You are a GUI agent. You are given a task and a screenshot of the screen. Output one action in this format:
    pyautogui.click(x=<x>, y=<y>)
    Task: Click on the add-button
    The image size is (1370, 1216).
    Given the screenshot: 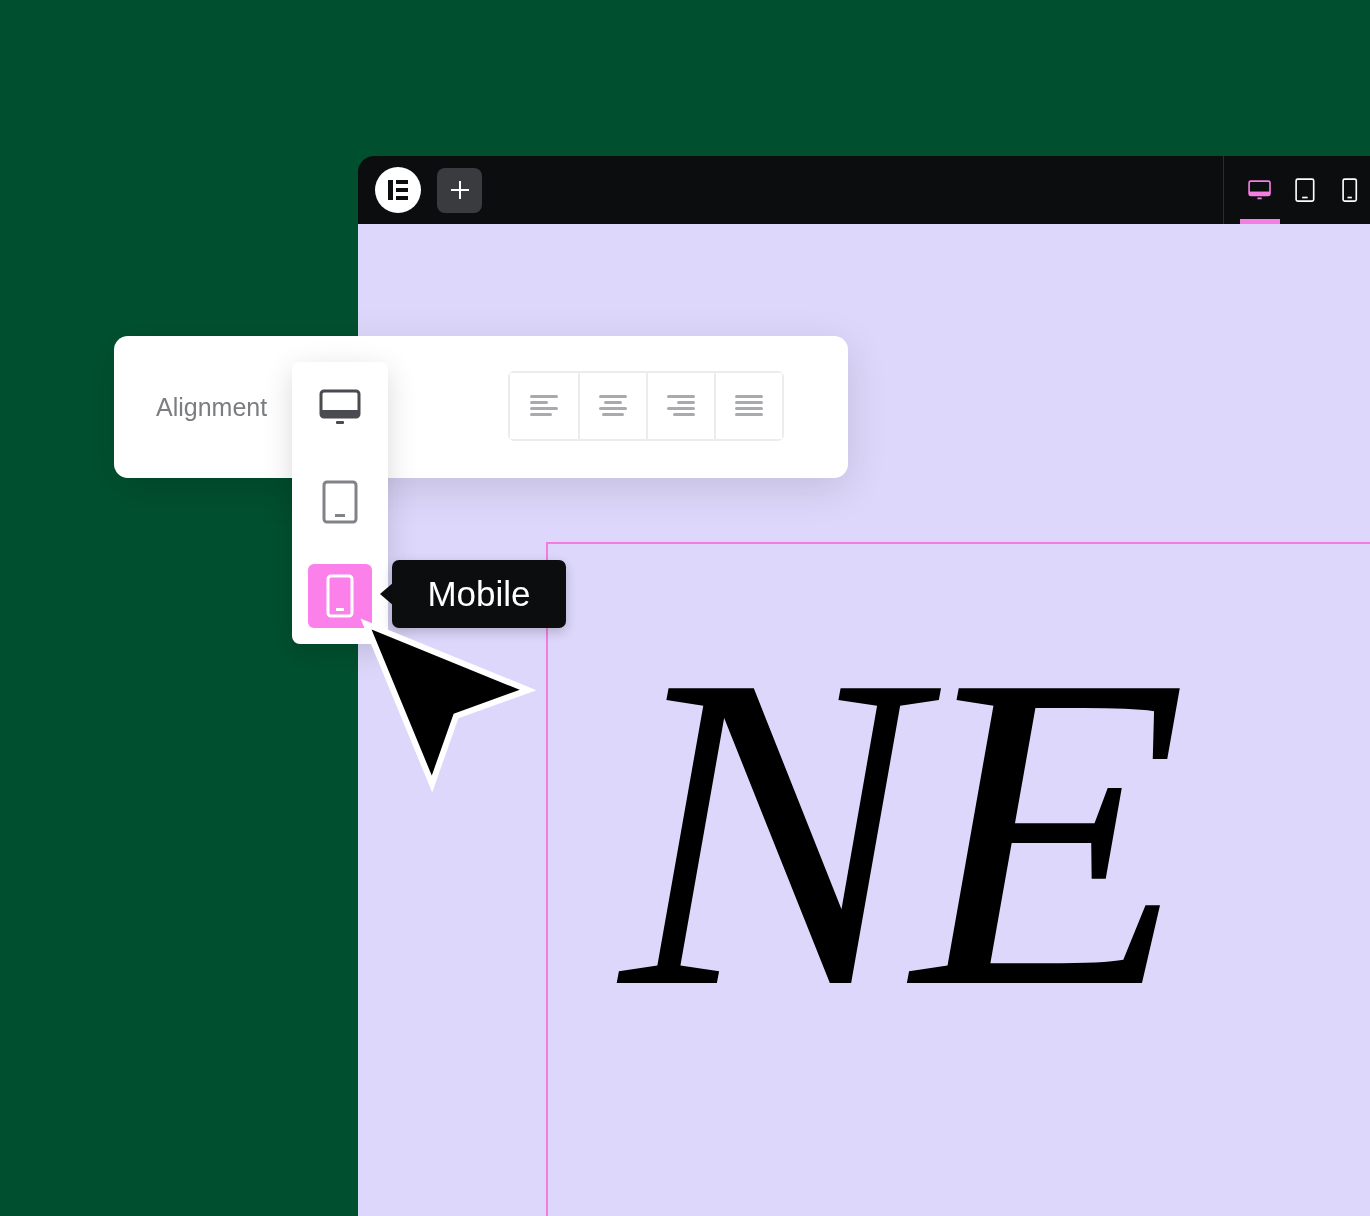 What is the action you would take?
    pyautogui.click(x=459, y=190)
    